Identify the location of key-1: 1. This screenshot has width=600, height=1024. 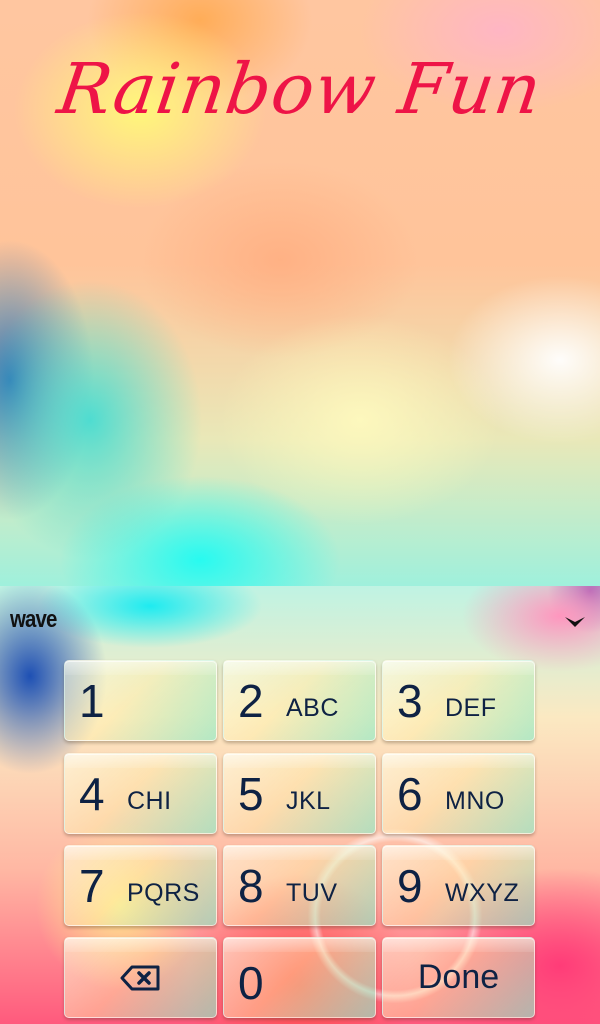
(140, 700).